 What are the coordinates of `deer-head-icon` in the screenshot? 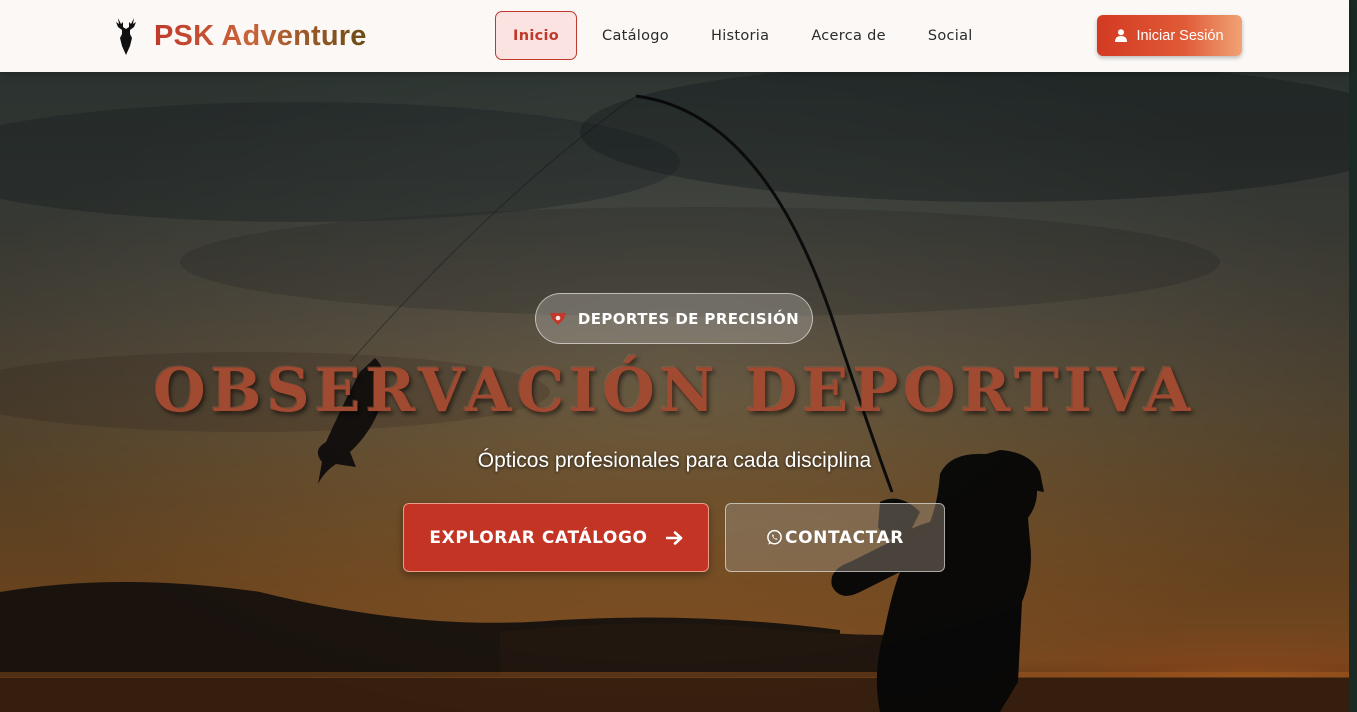 It's located at (126, 36).